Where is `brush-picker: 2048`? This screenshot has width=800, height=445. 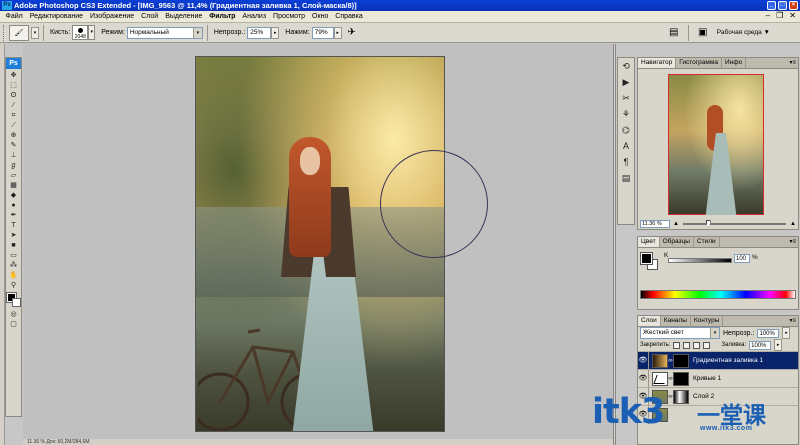 brush-picker: 2048 is located at coordinates (80, 32).